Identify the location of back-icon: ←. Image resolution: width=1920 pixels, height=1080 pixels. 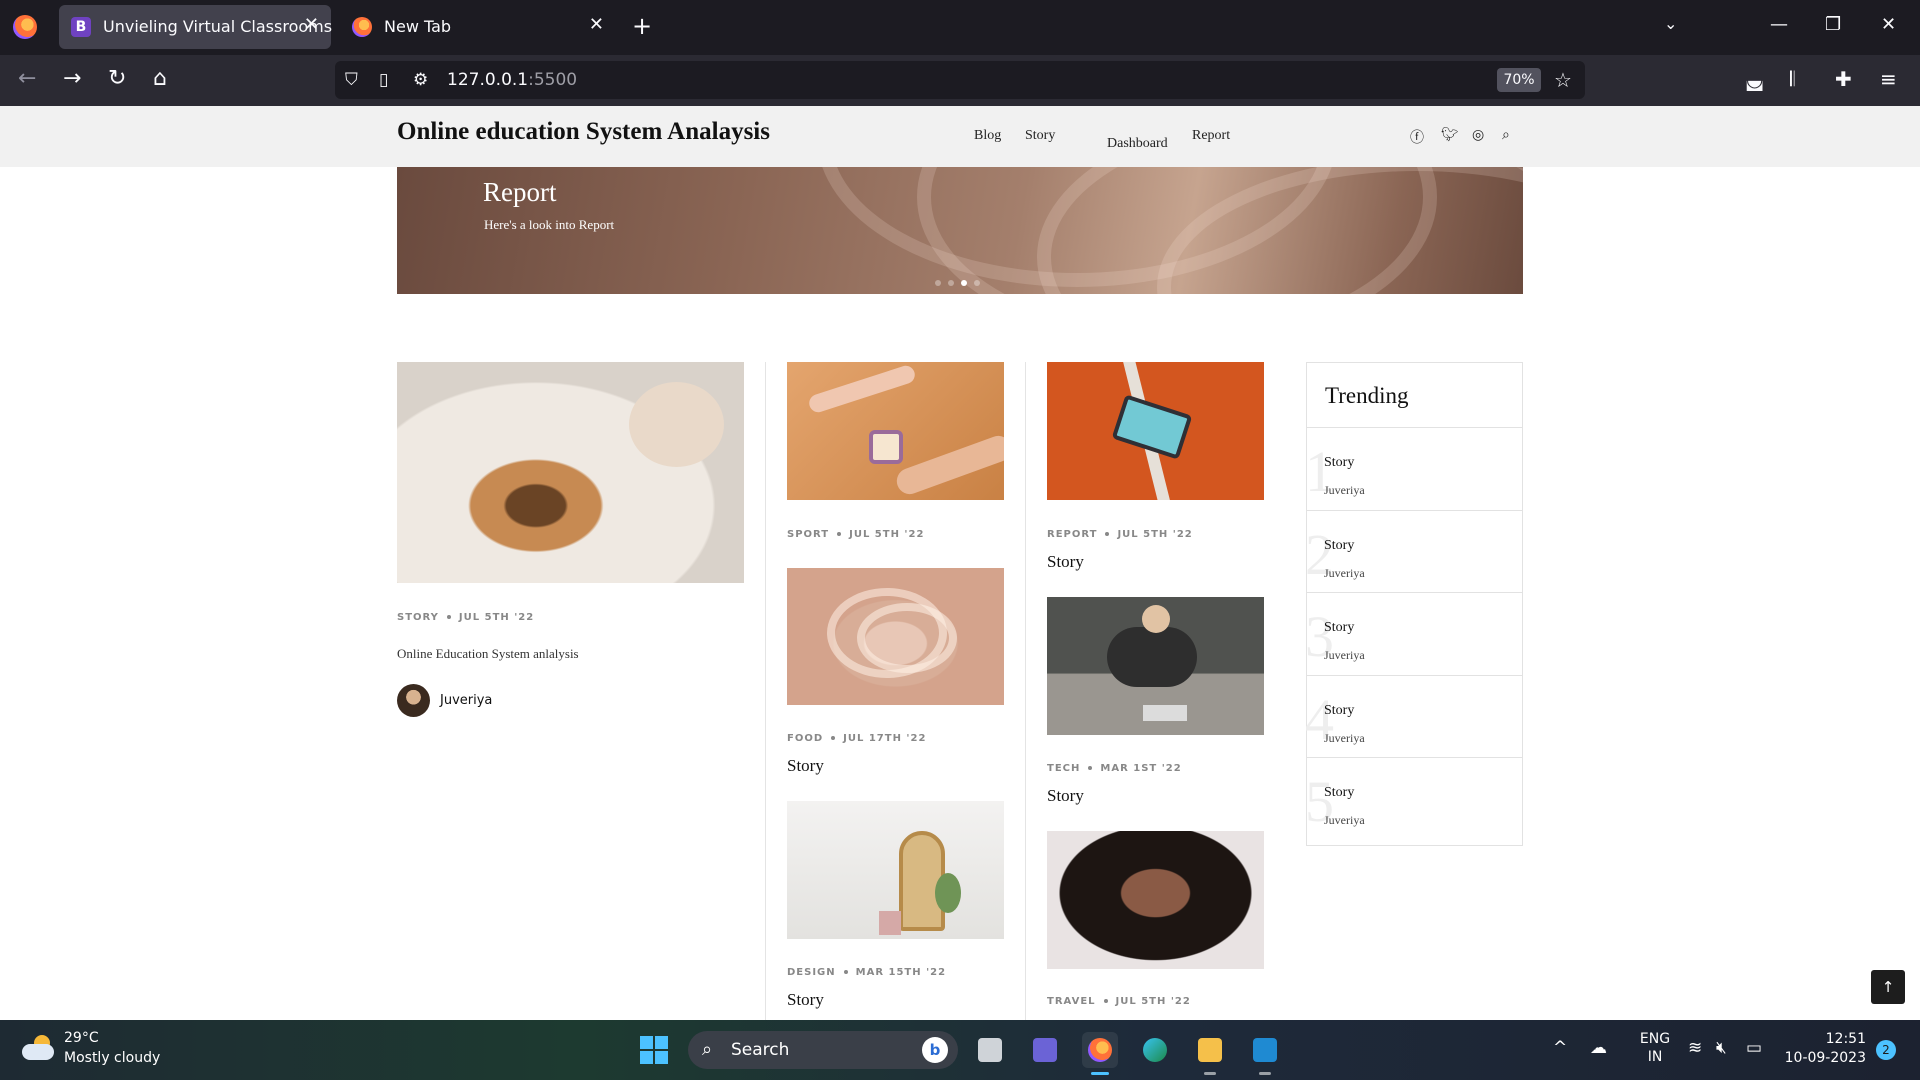
(27, 79).